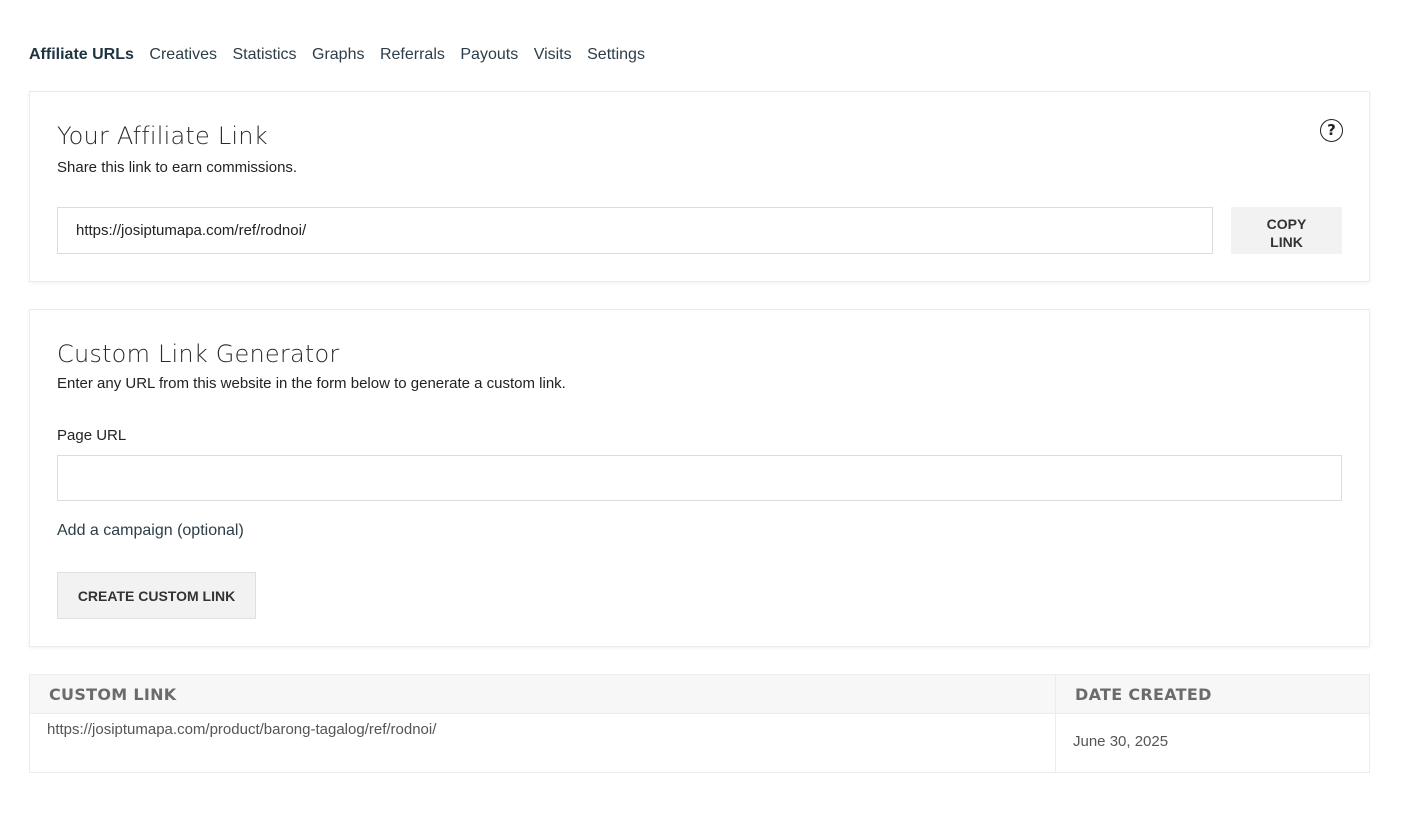 This screenshot has width=1401, height=826. I want to click on add-campaign-link: Add a campaign (optional), so click(150, 531).